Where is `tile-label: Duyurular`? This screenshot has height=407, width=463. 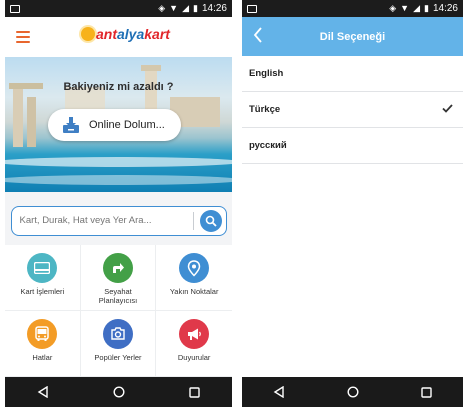
tile-label: Duyurular is located at coordinates (194, 357).